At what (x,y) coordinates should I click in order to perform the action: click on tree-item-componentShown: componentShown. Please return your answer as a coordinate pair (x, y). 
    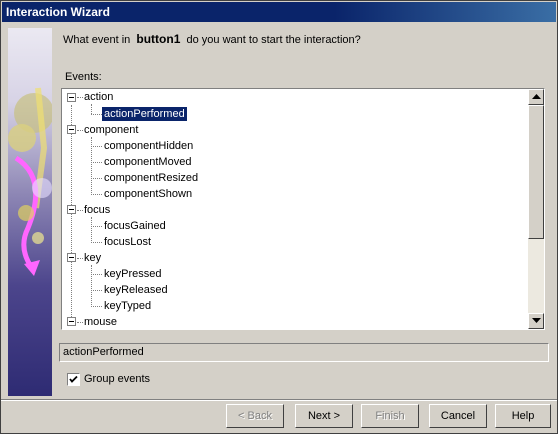
    Looking at the image, I should click on (148, 194).